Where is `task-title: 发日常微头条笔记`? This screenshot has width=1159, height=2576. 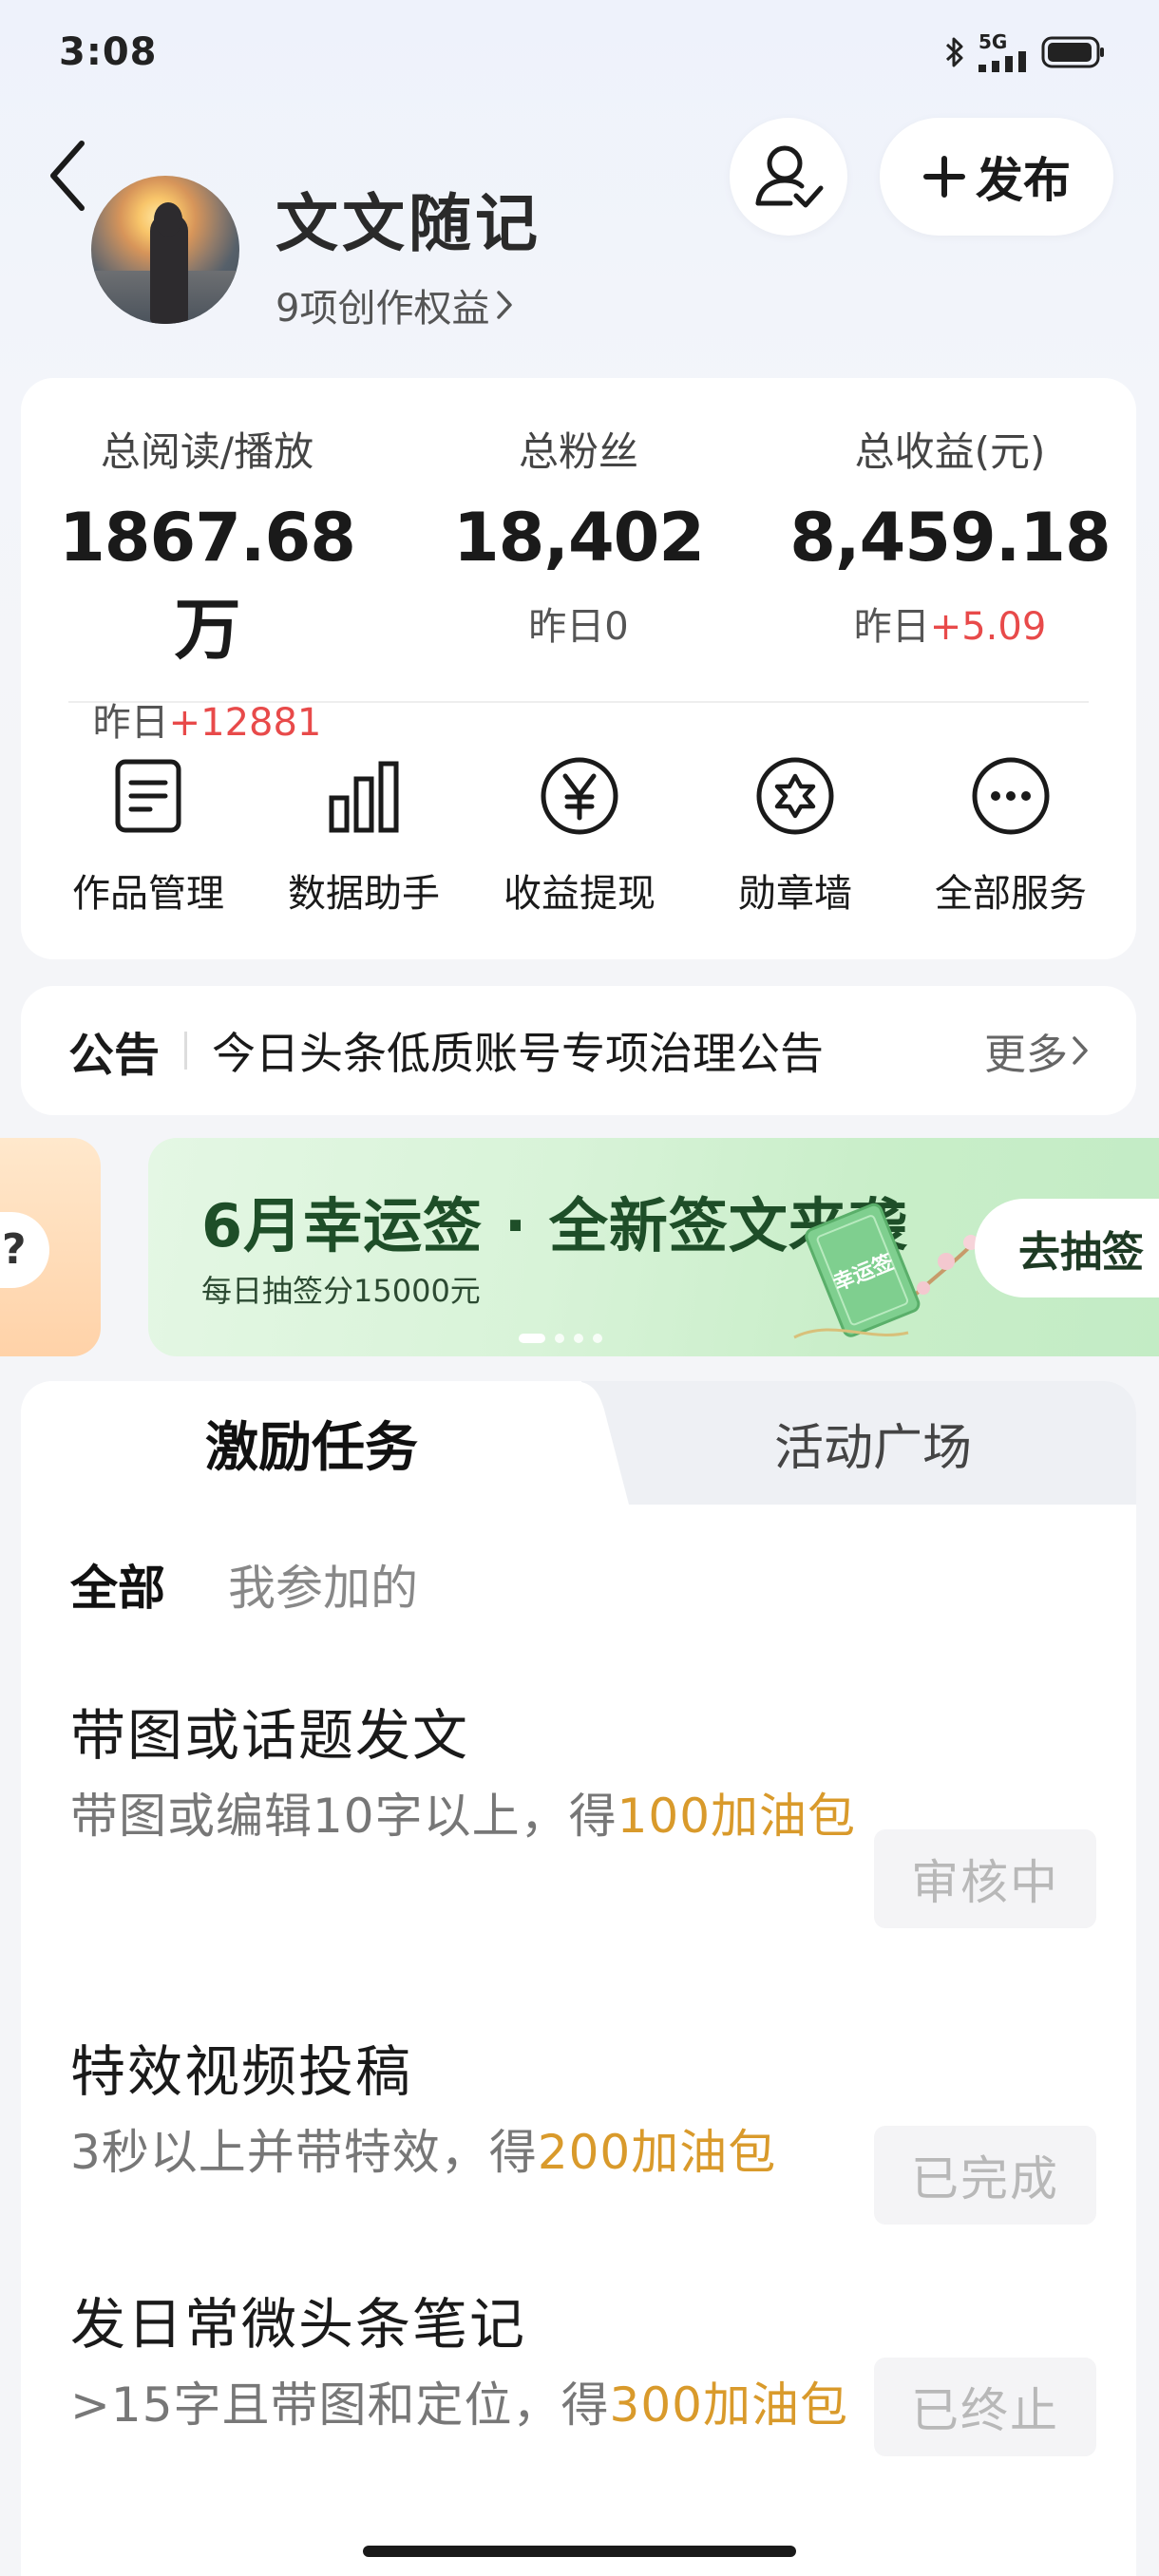
task-title: 发日常微头条笔记 is located at coordinates (298, 2324).